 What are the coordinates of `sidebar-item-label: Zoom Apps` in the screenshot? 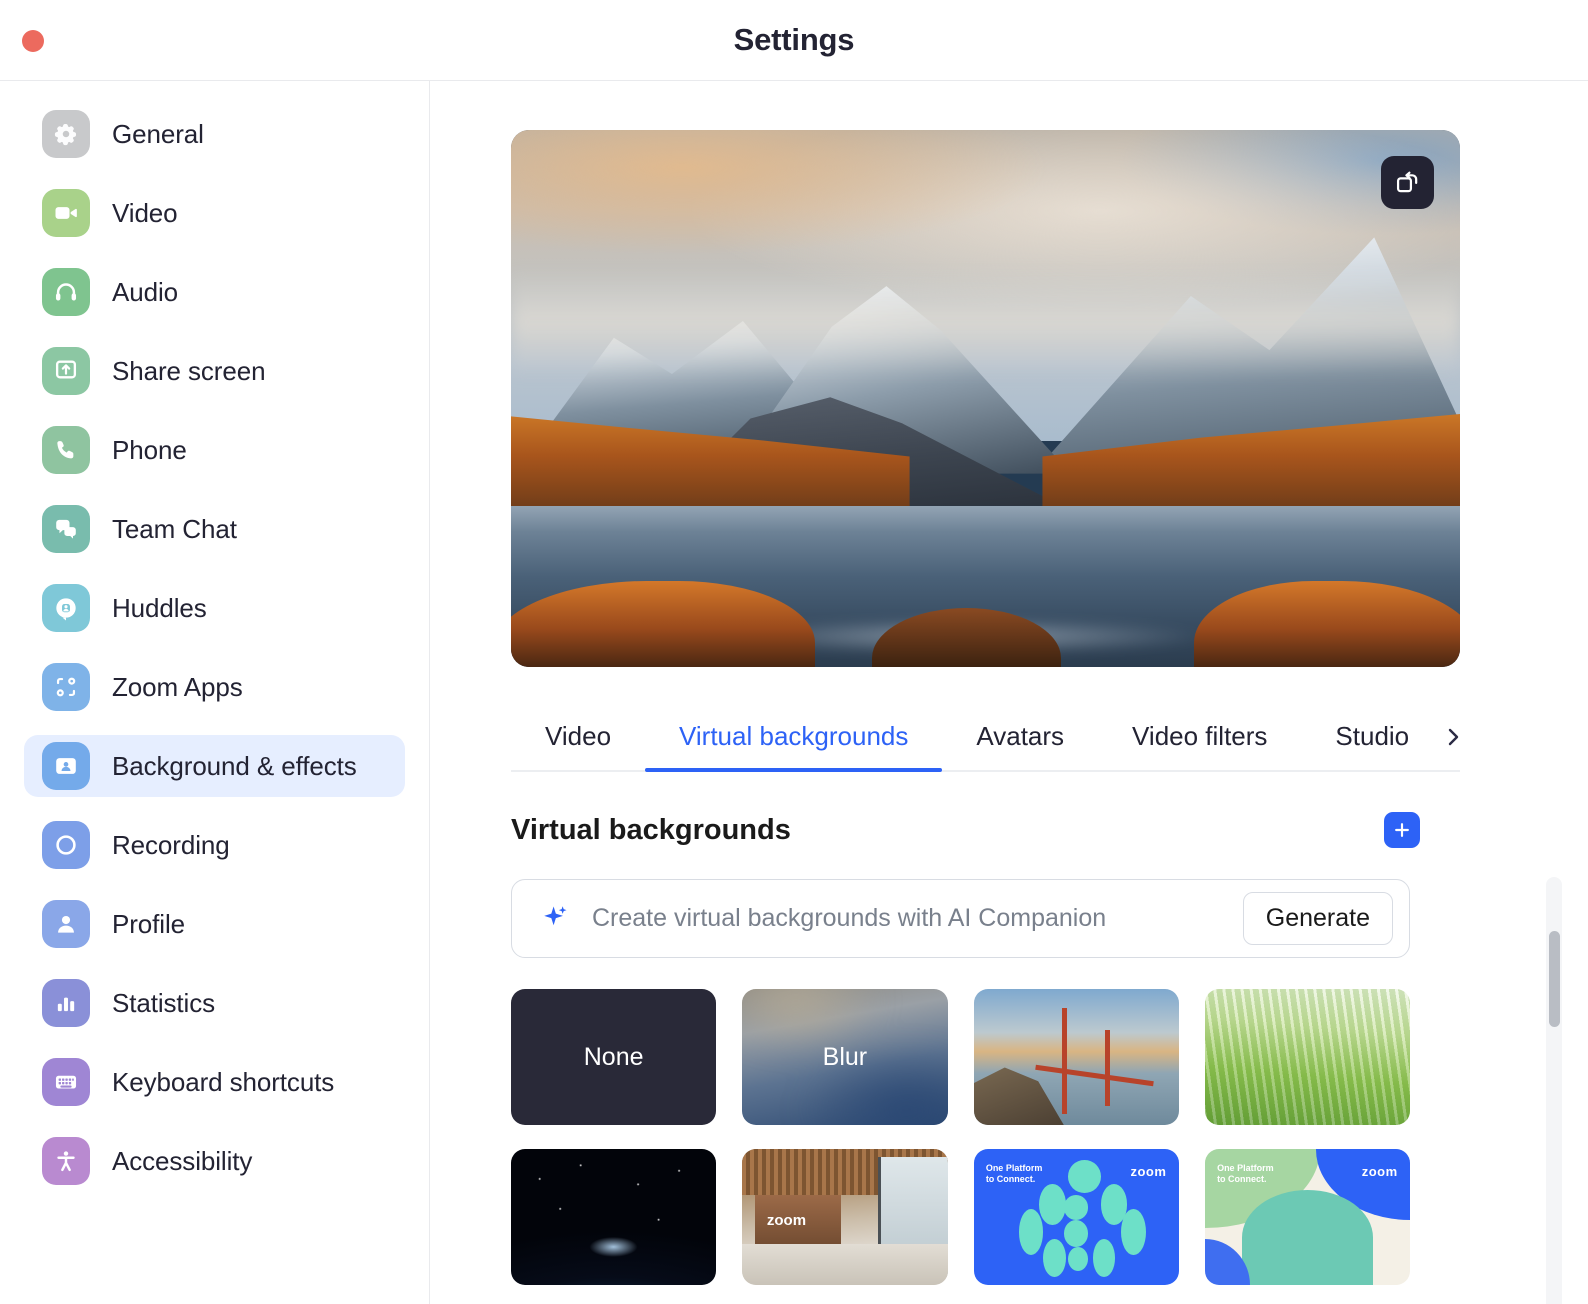 It's located at (177, 686).